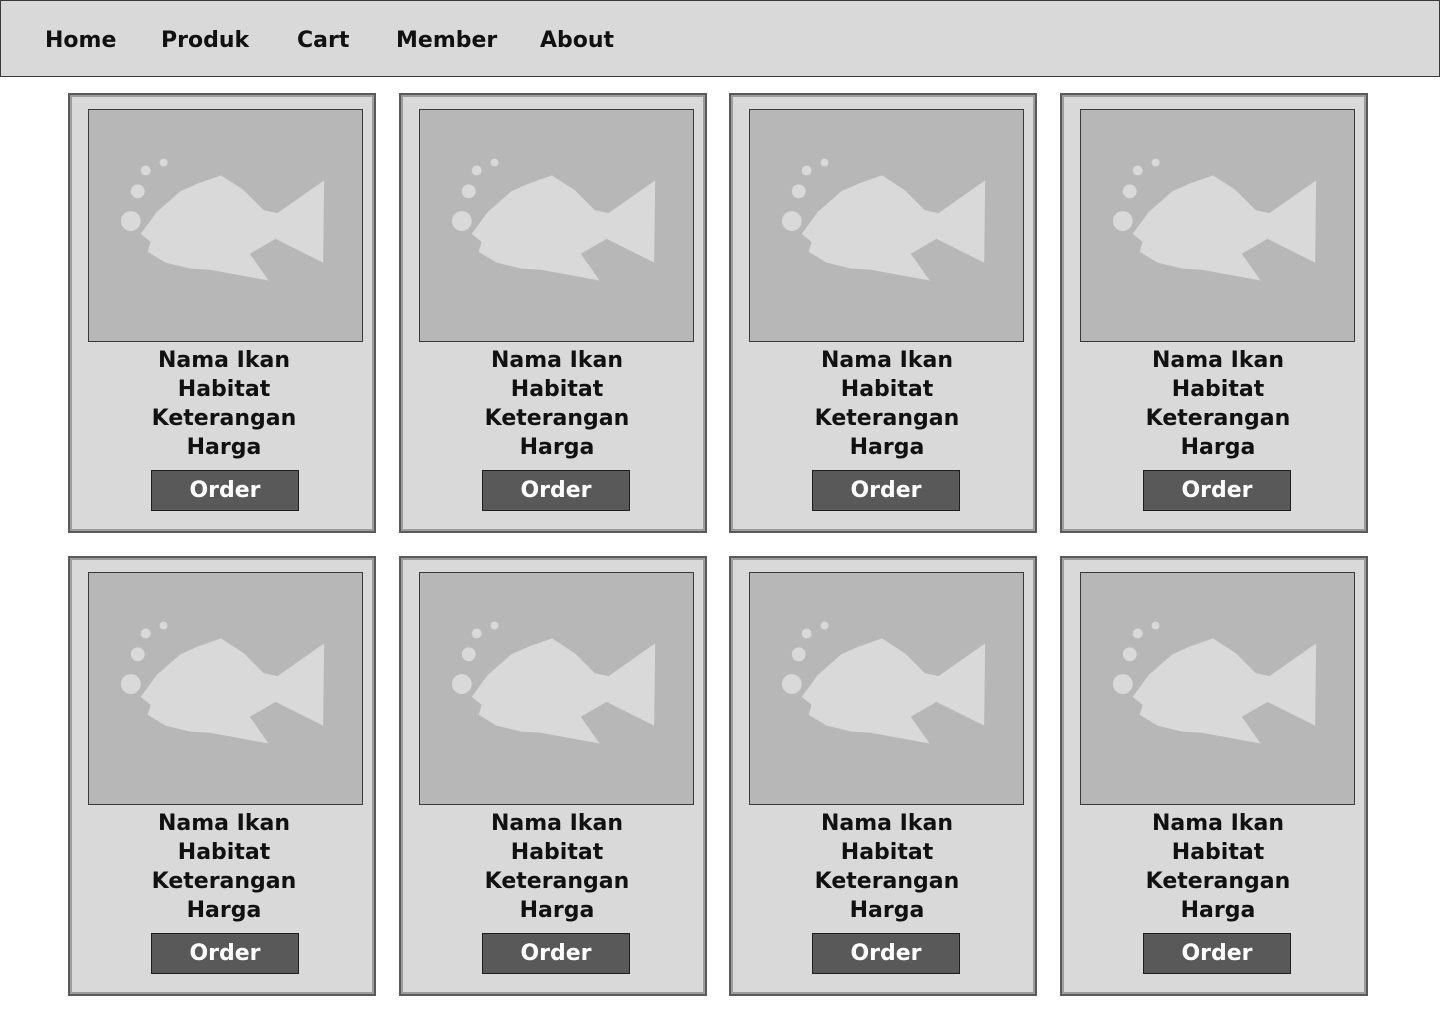 This screenshot has width=1440, height=1024. Describe the element at coordinates (80, 41) in the screenshot. I see `nav-item-home: Home` at that location.